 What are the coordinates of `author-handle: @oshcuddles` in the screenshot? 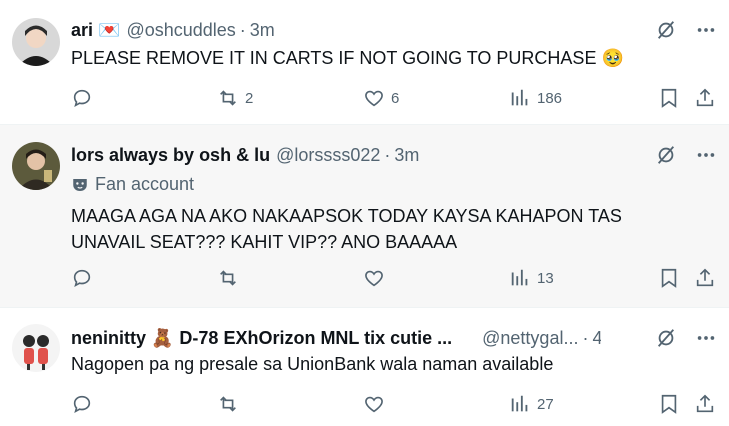 It's located at (180, 30).